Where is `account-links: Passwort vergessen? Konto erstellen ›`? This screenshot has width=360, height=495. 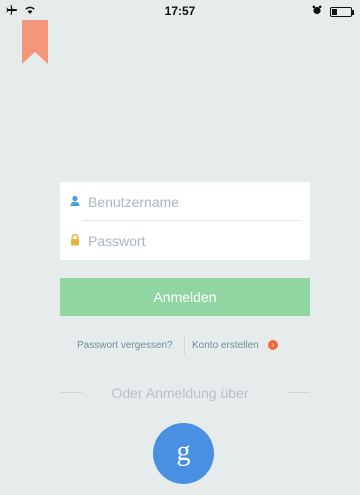
account-links: Passwort vergessen? Konto erstellen › is located at coordinates (180, 345).